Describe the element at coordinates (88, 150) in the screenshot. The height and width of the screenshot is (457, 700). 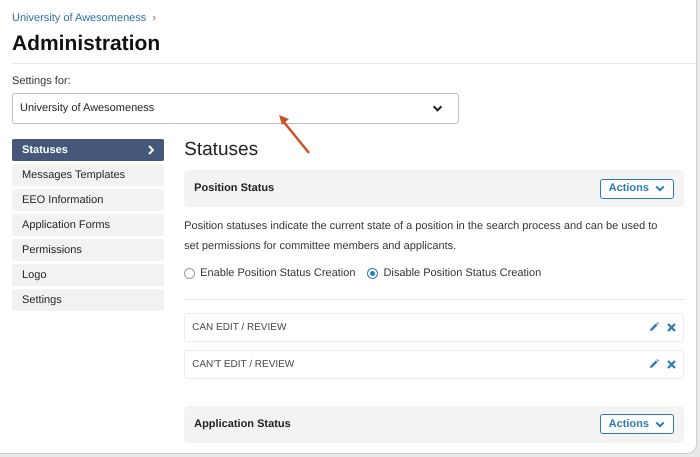
I see `sidebar-item: Statuses` at that location.